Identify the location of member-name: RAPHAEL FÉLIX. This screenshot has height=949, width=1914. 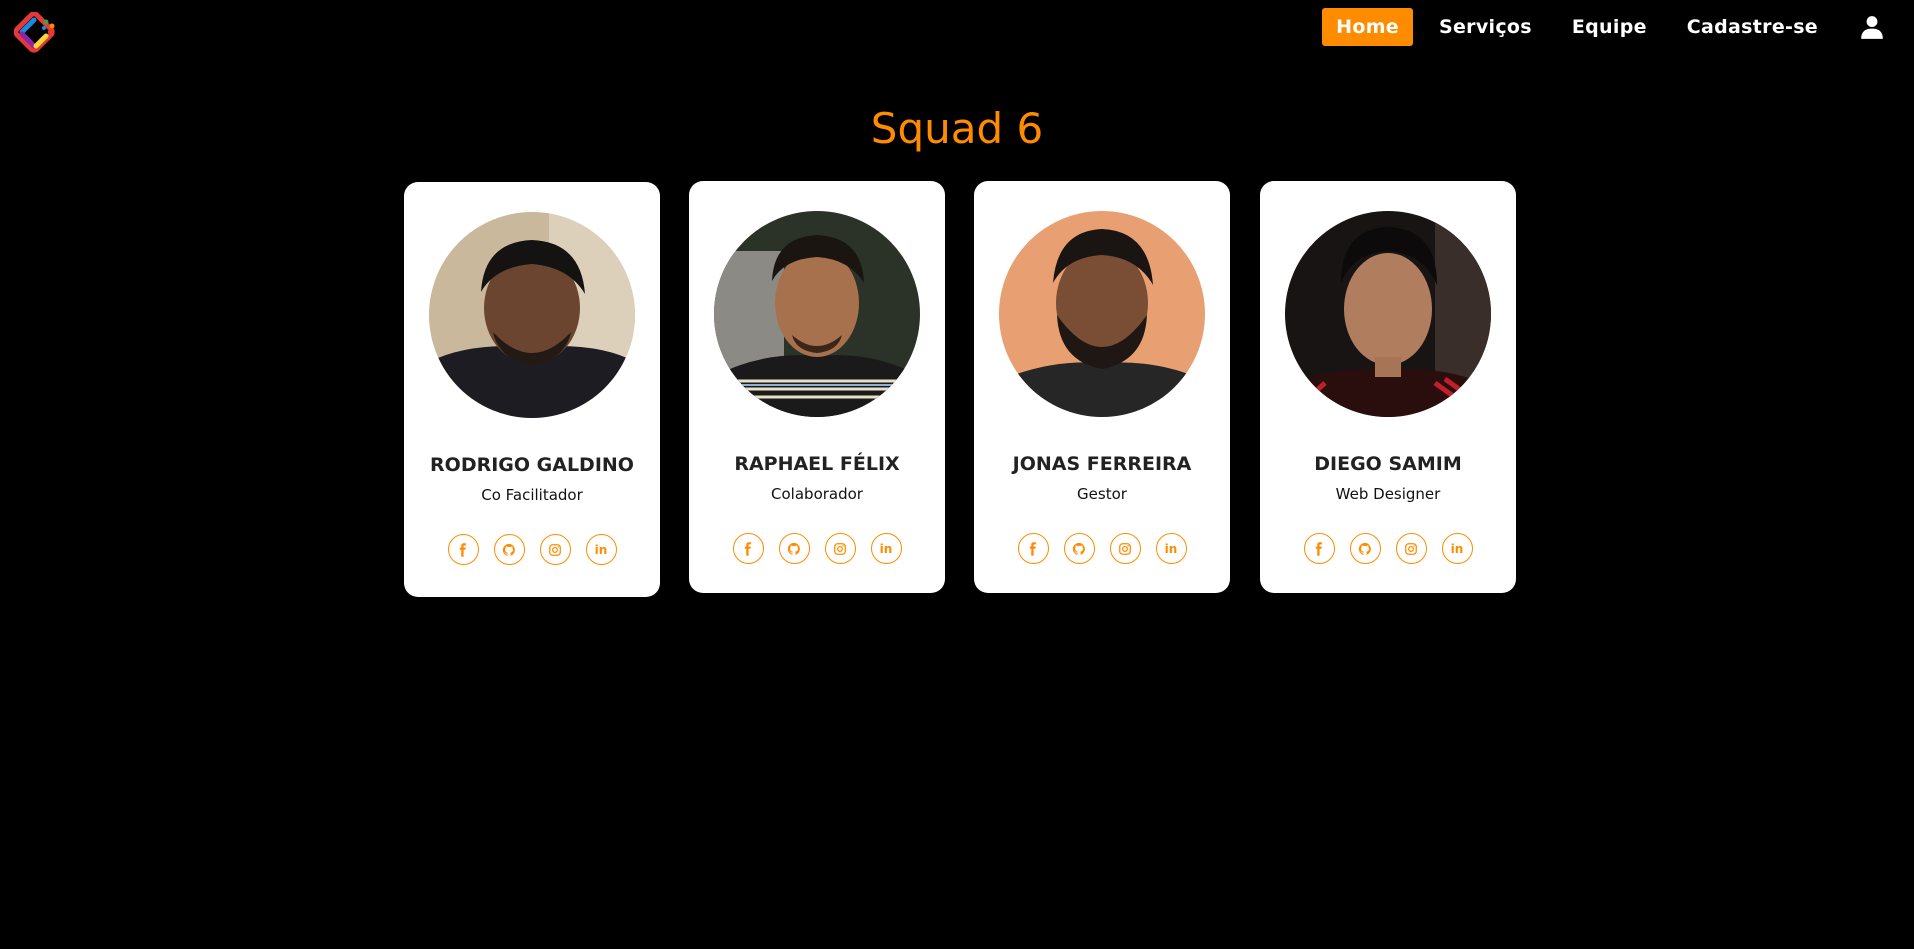
(817, 464).